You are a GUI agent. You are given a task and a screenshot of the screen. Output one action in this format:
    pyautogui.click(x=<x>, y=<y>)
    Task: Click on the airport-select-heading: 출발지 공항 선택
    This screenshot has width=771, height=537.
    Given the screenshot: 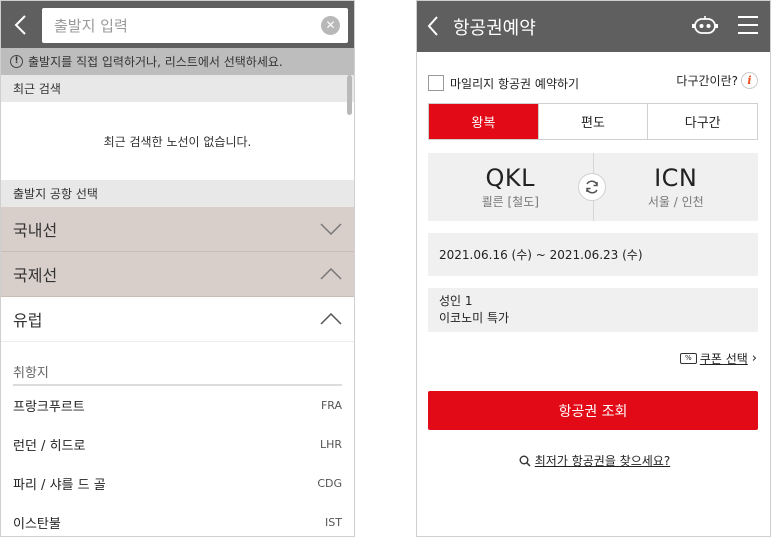 What is the action you would take?
    pyautogui.click(x=177, y=193)
    